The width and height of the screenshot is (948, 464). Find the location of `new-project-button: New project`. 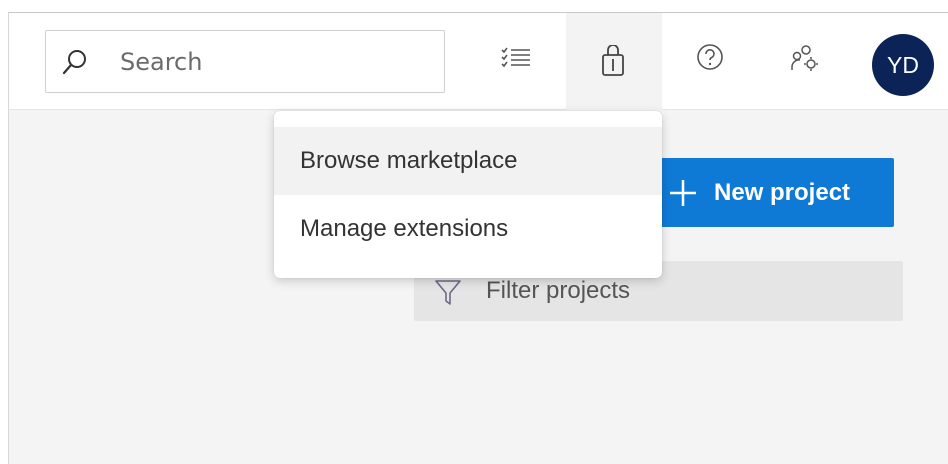

new-project-button: New project is located at coordinates (773, 192).